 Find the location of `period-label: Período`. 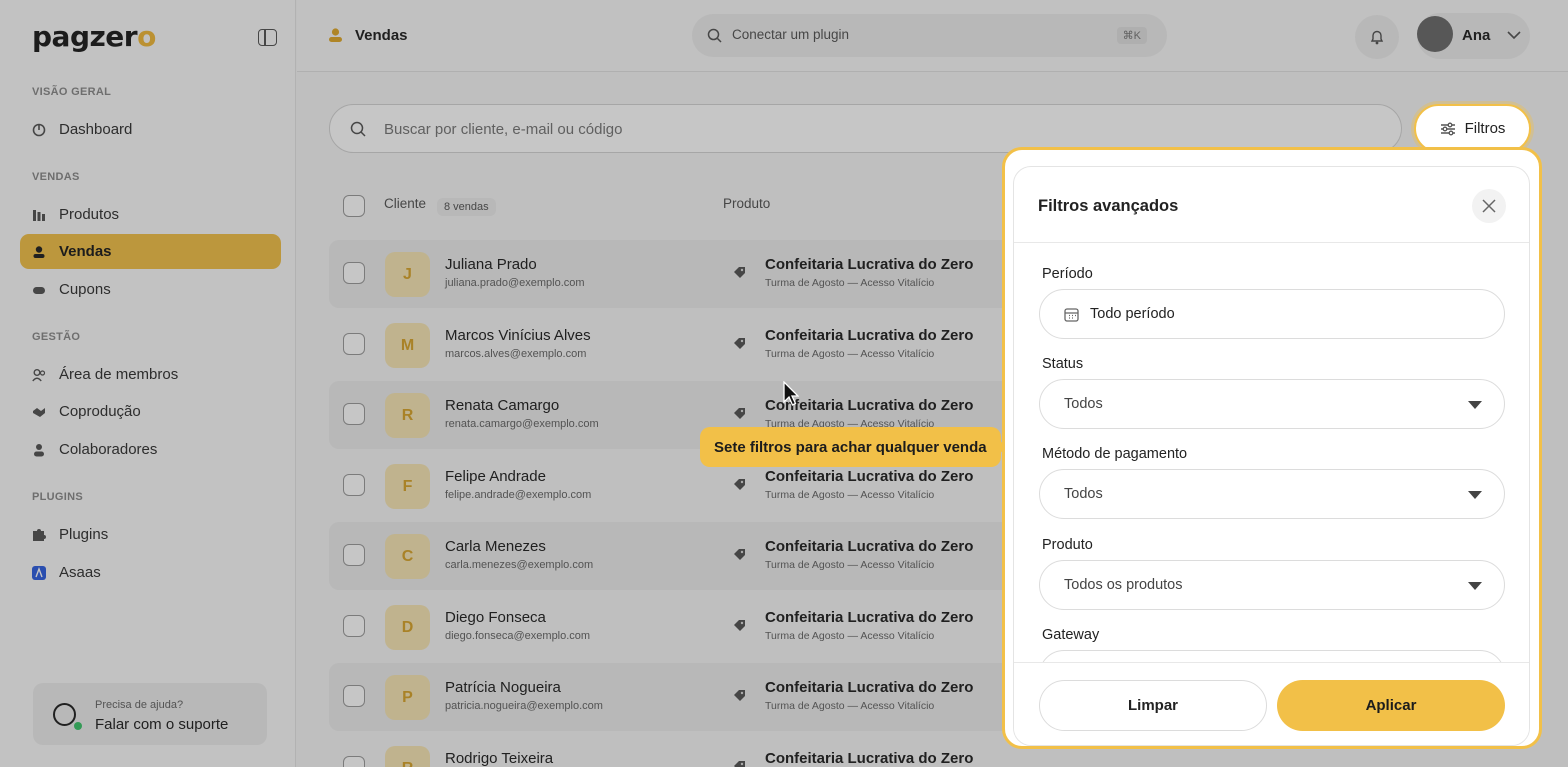

period-label: Período is located at coordinates (1067, 274).